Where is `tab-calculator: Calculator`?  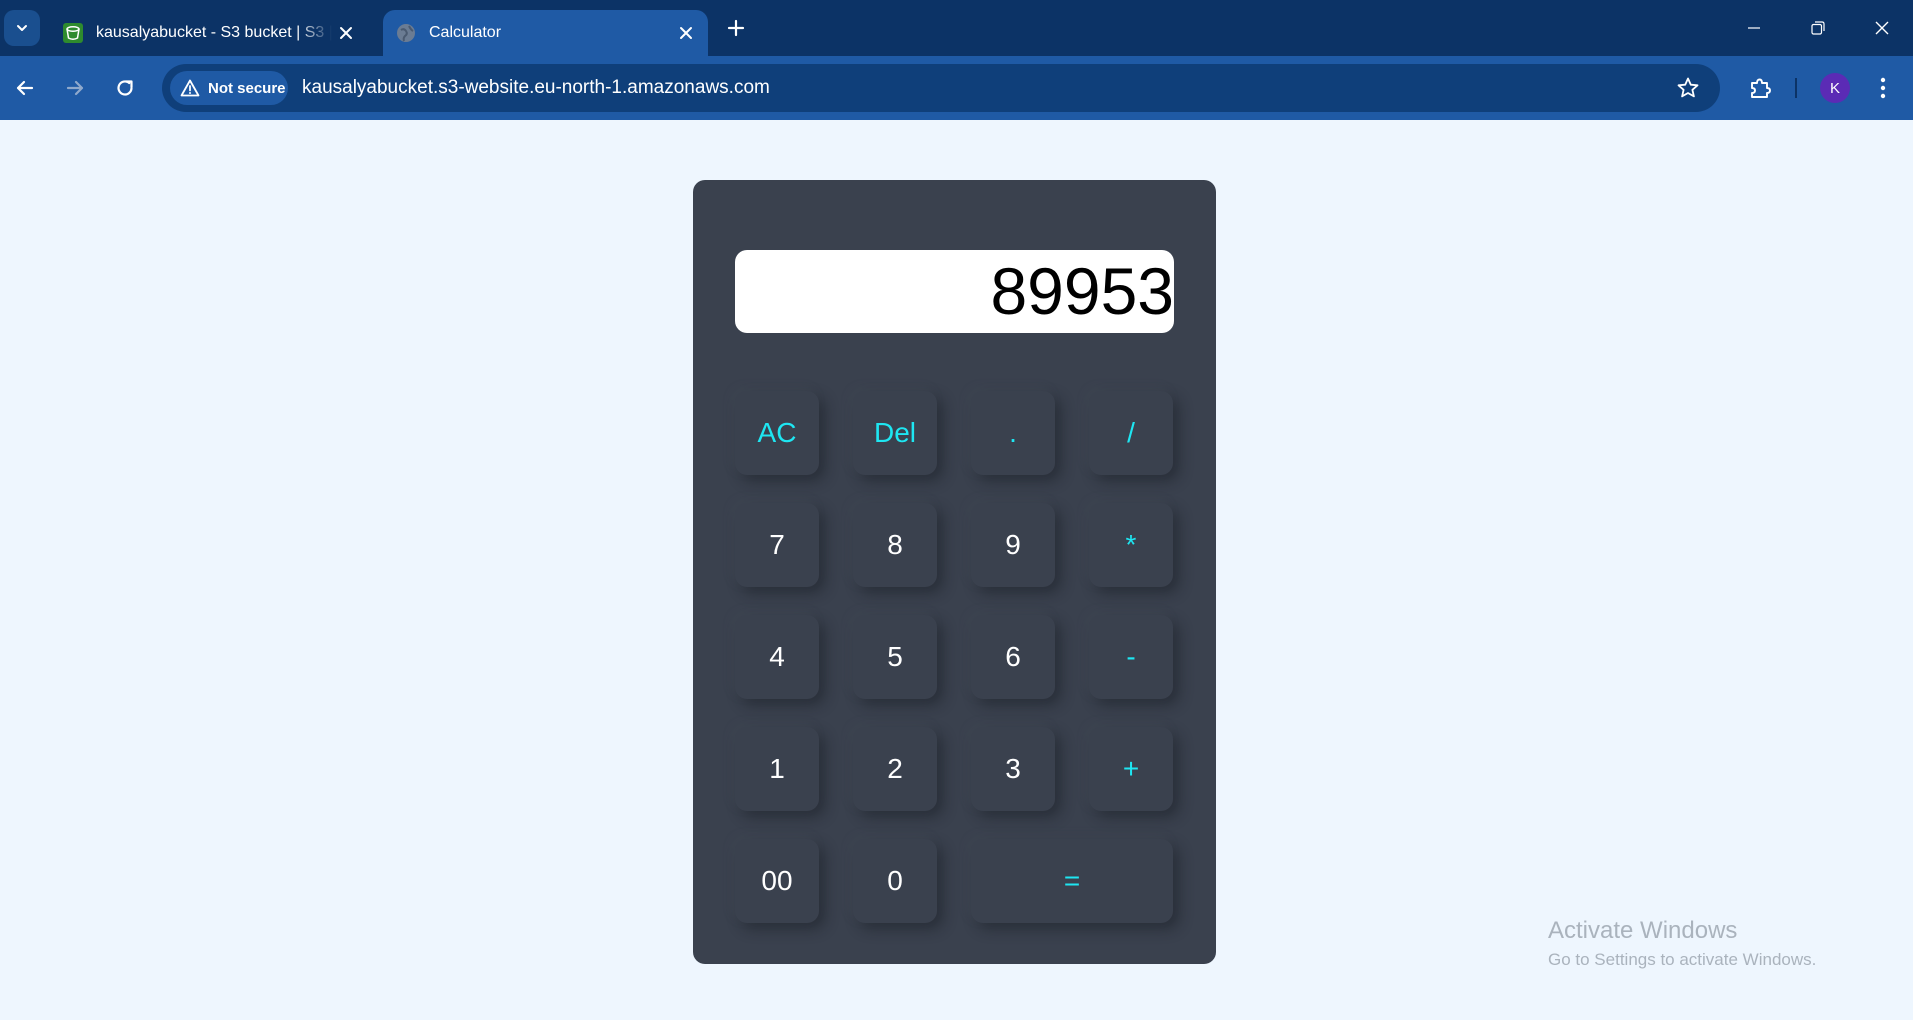
tab-calculator: Calculator is located at coordinates (545, 33).